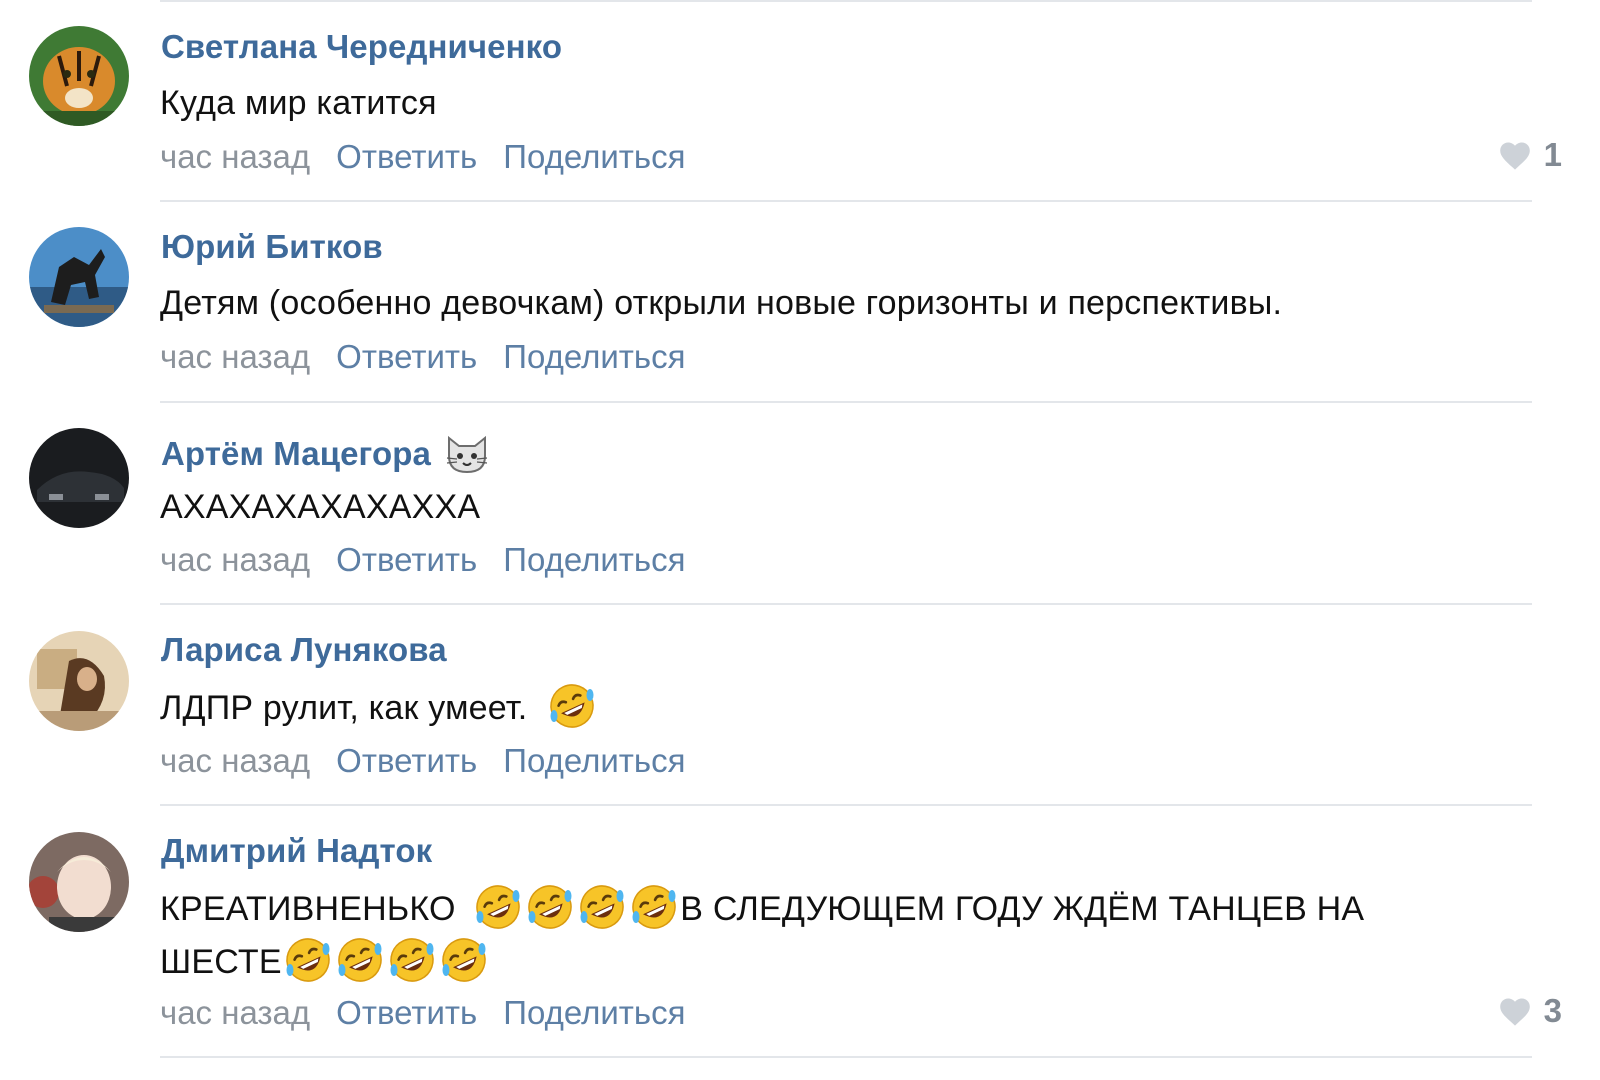 This screenshot has height=1080, width=1600. What do you see at coordinates (846, 1057) in the screenshot?
I see `comment-divider` at bounding box center [846, 1057].